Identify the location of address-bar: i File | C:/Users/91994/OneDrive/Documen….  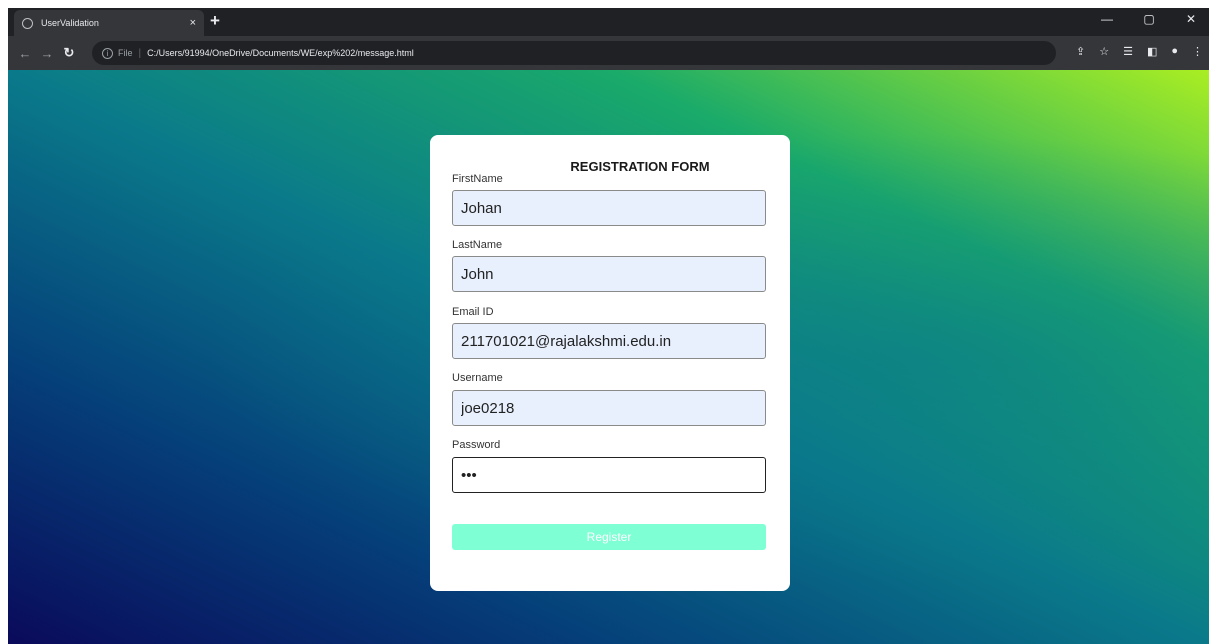
(574, 53).